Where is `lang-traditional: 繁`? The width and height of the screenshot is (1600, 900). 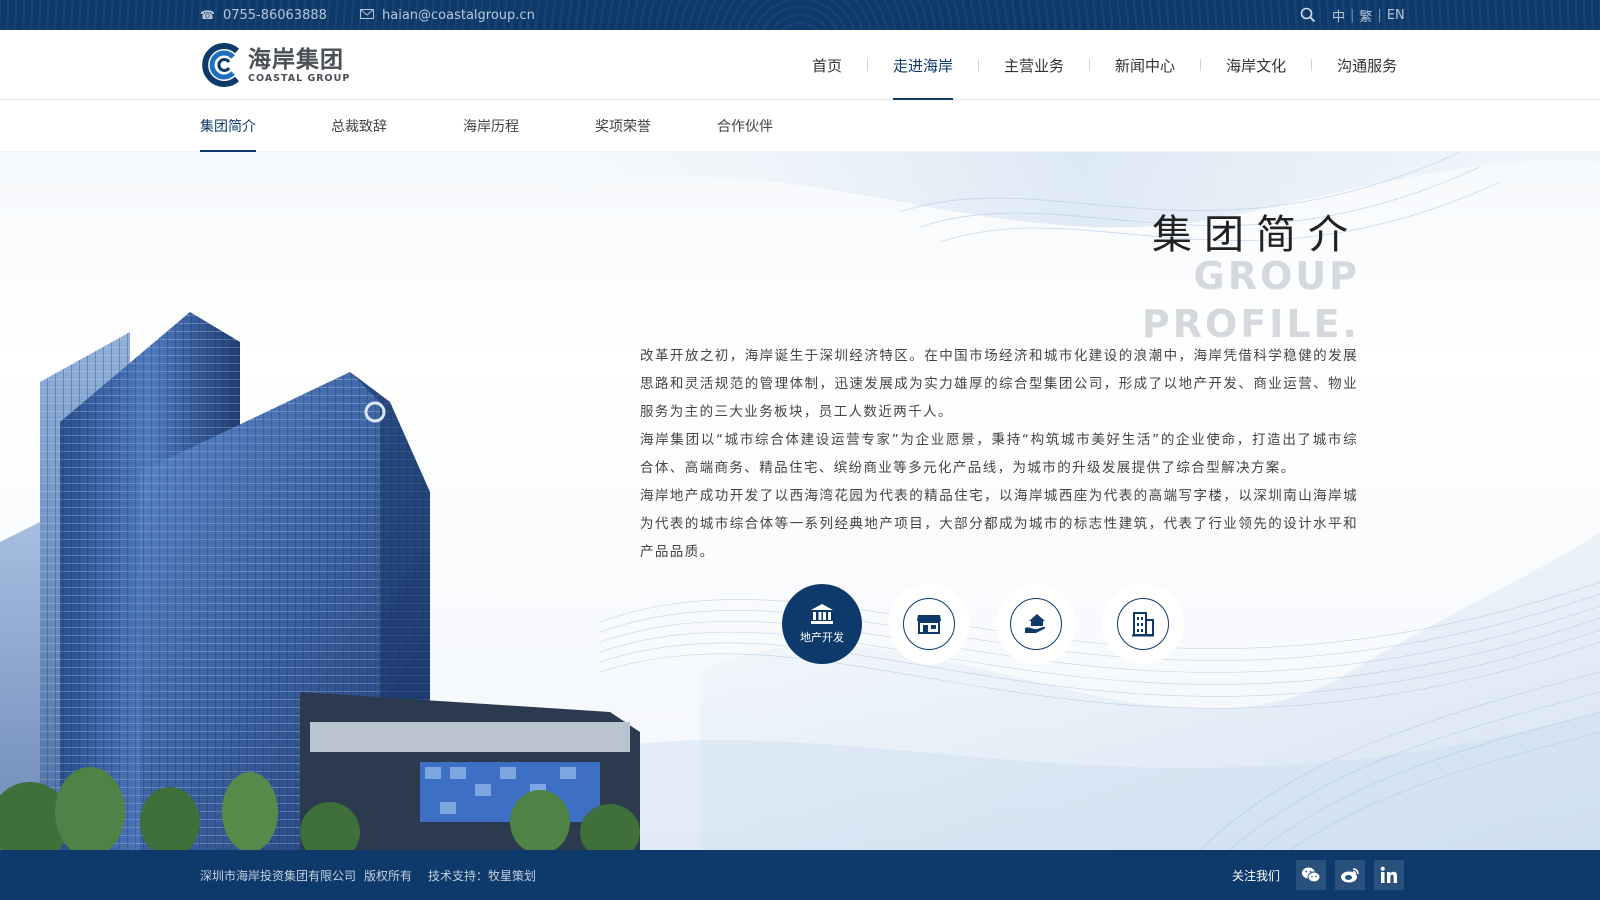 lang-traditional: 繁 is located at coordinates (1365, 15).